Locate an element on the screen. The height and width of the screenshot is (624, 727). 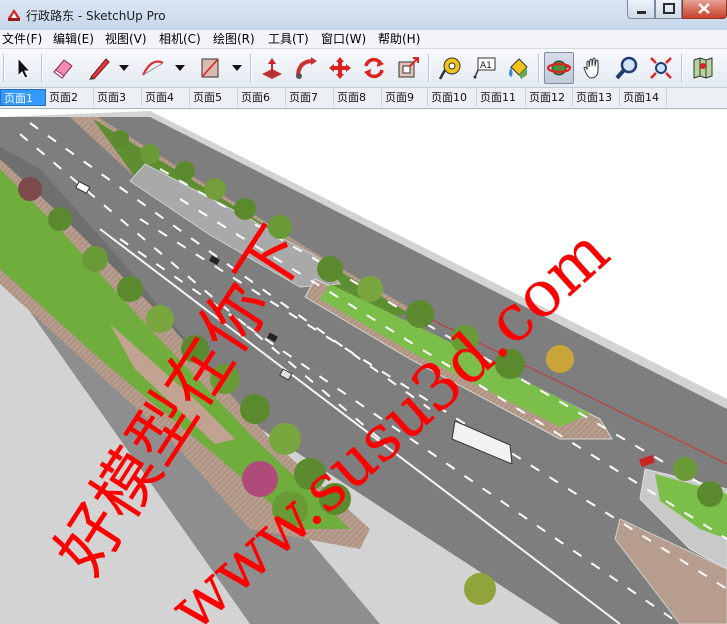
select-arrow-icon is located at coordinates (24, 67).